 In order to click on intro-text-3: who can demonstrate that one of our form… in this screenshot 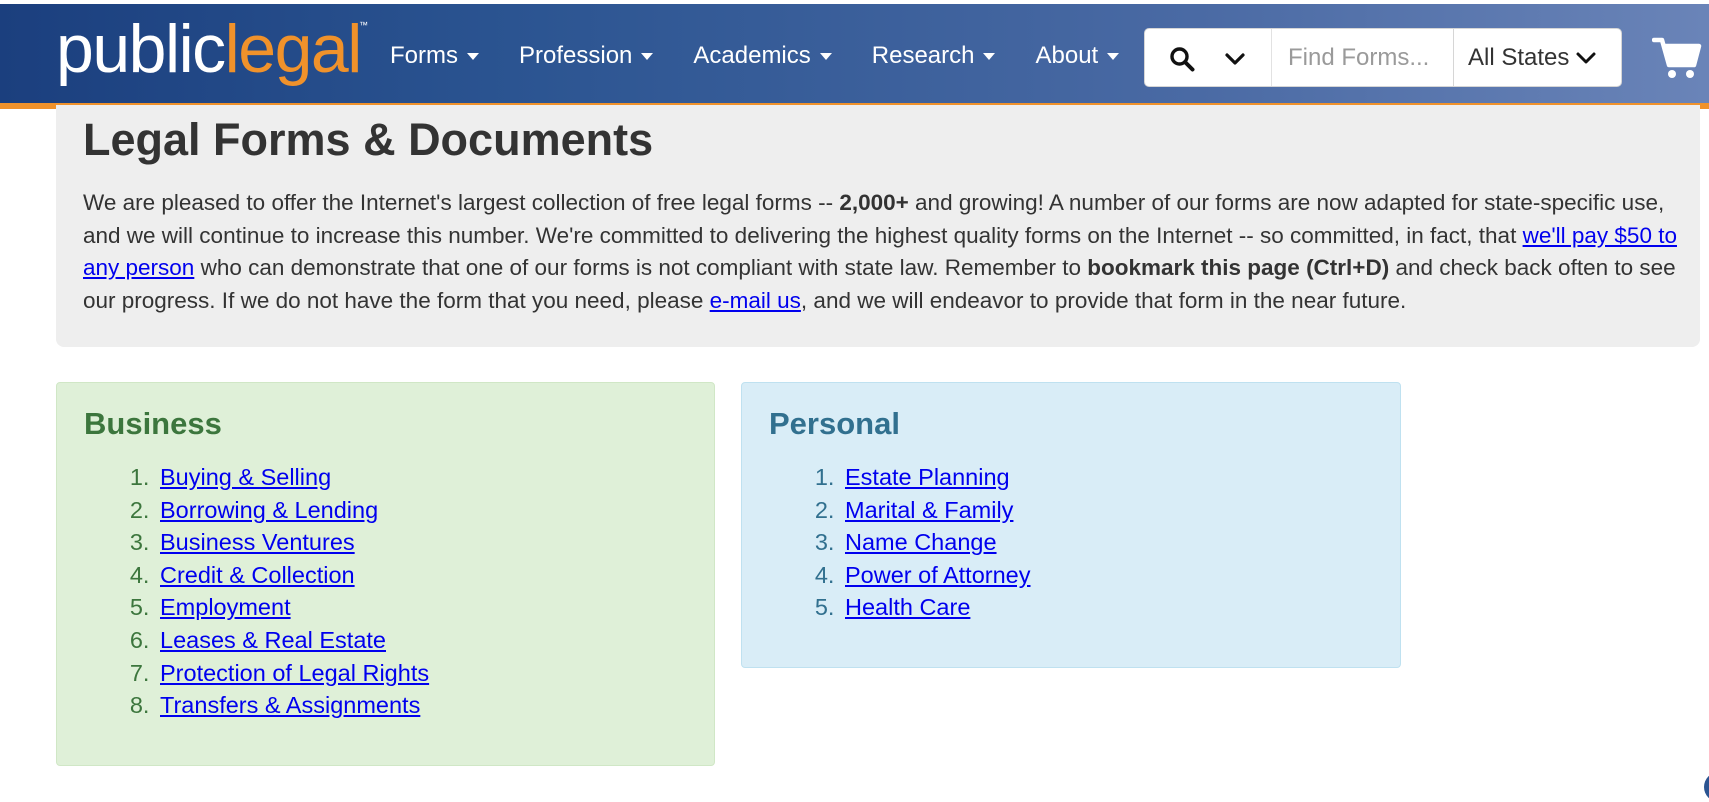, I will do `click(641, 267)`.